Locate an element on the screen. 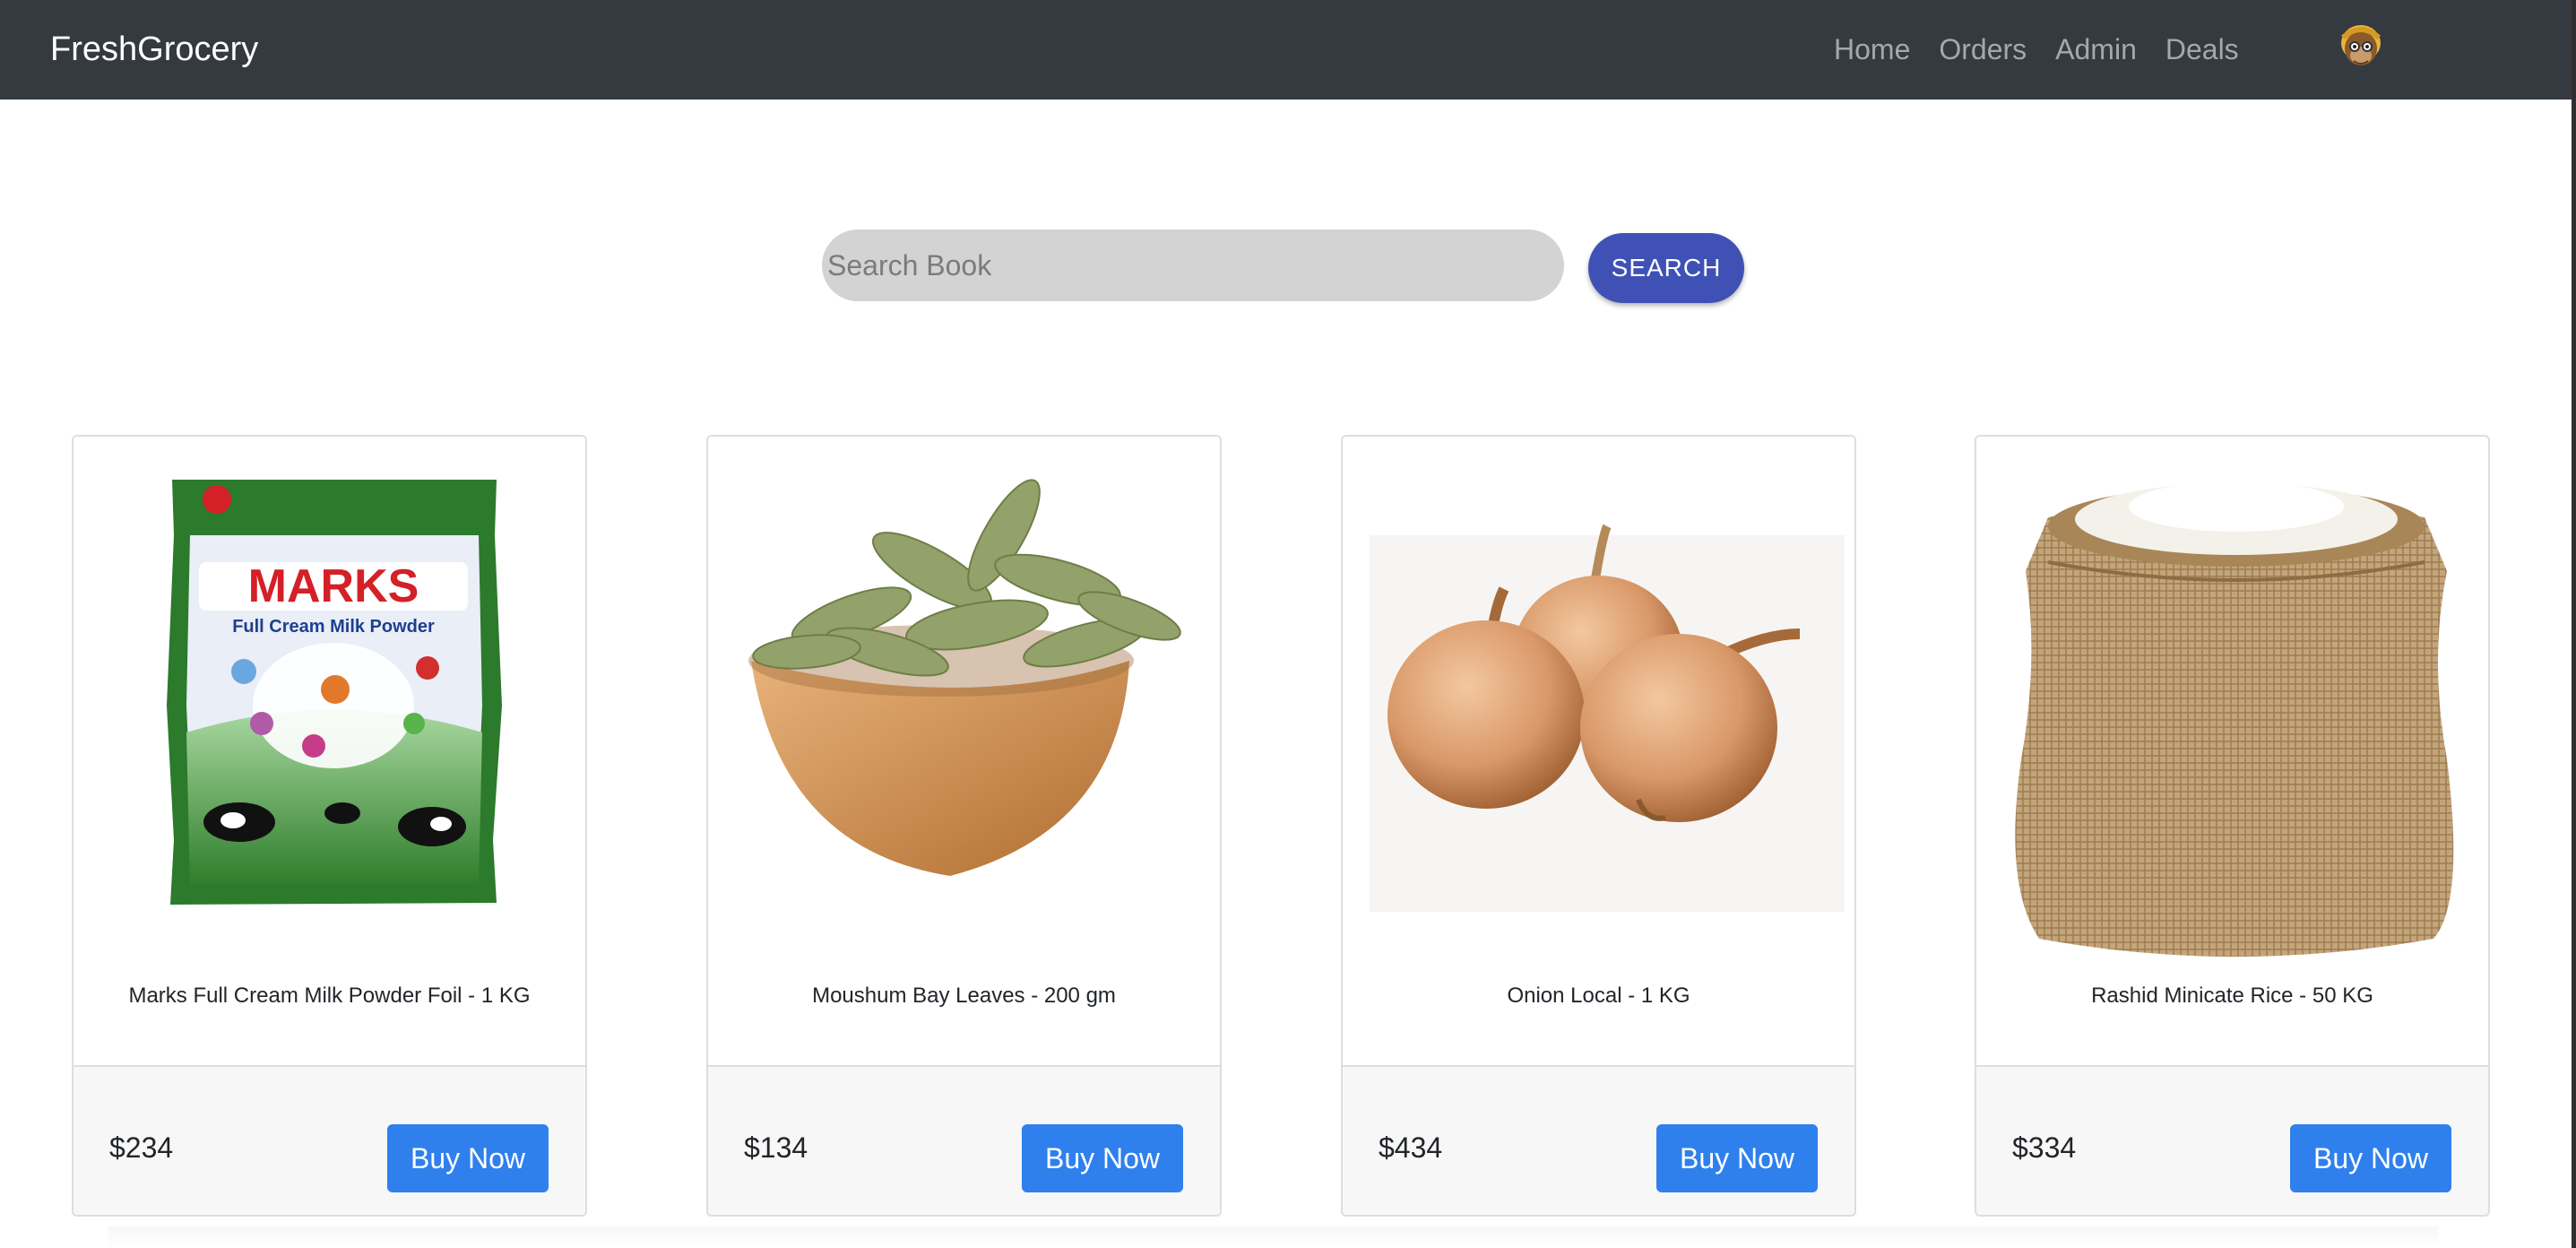 This screenshot has height=1248, width=2576. product-price: $334 is located at coordinates (2044, 1147).